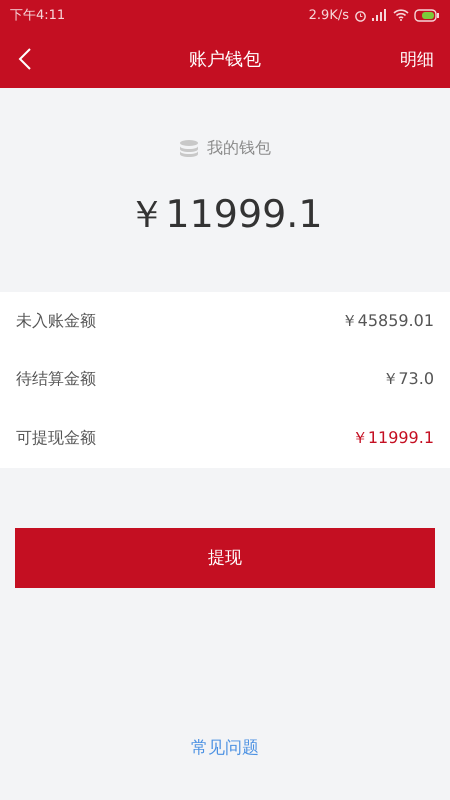 Image resolution: width=450 pixels, height=800 pixels. I want to click on withdraw-button: 提现, so click(225, 558).